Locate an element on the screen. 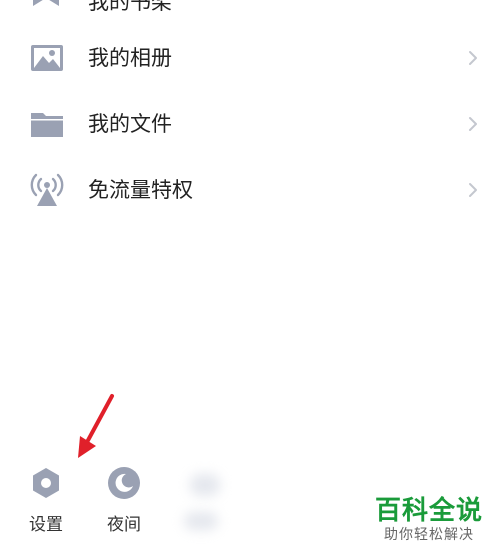  signal-tower-icon is located at coordinates (47, 190).